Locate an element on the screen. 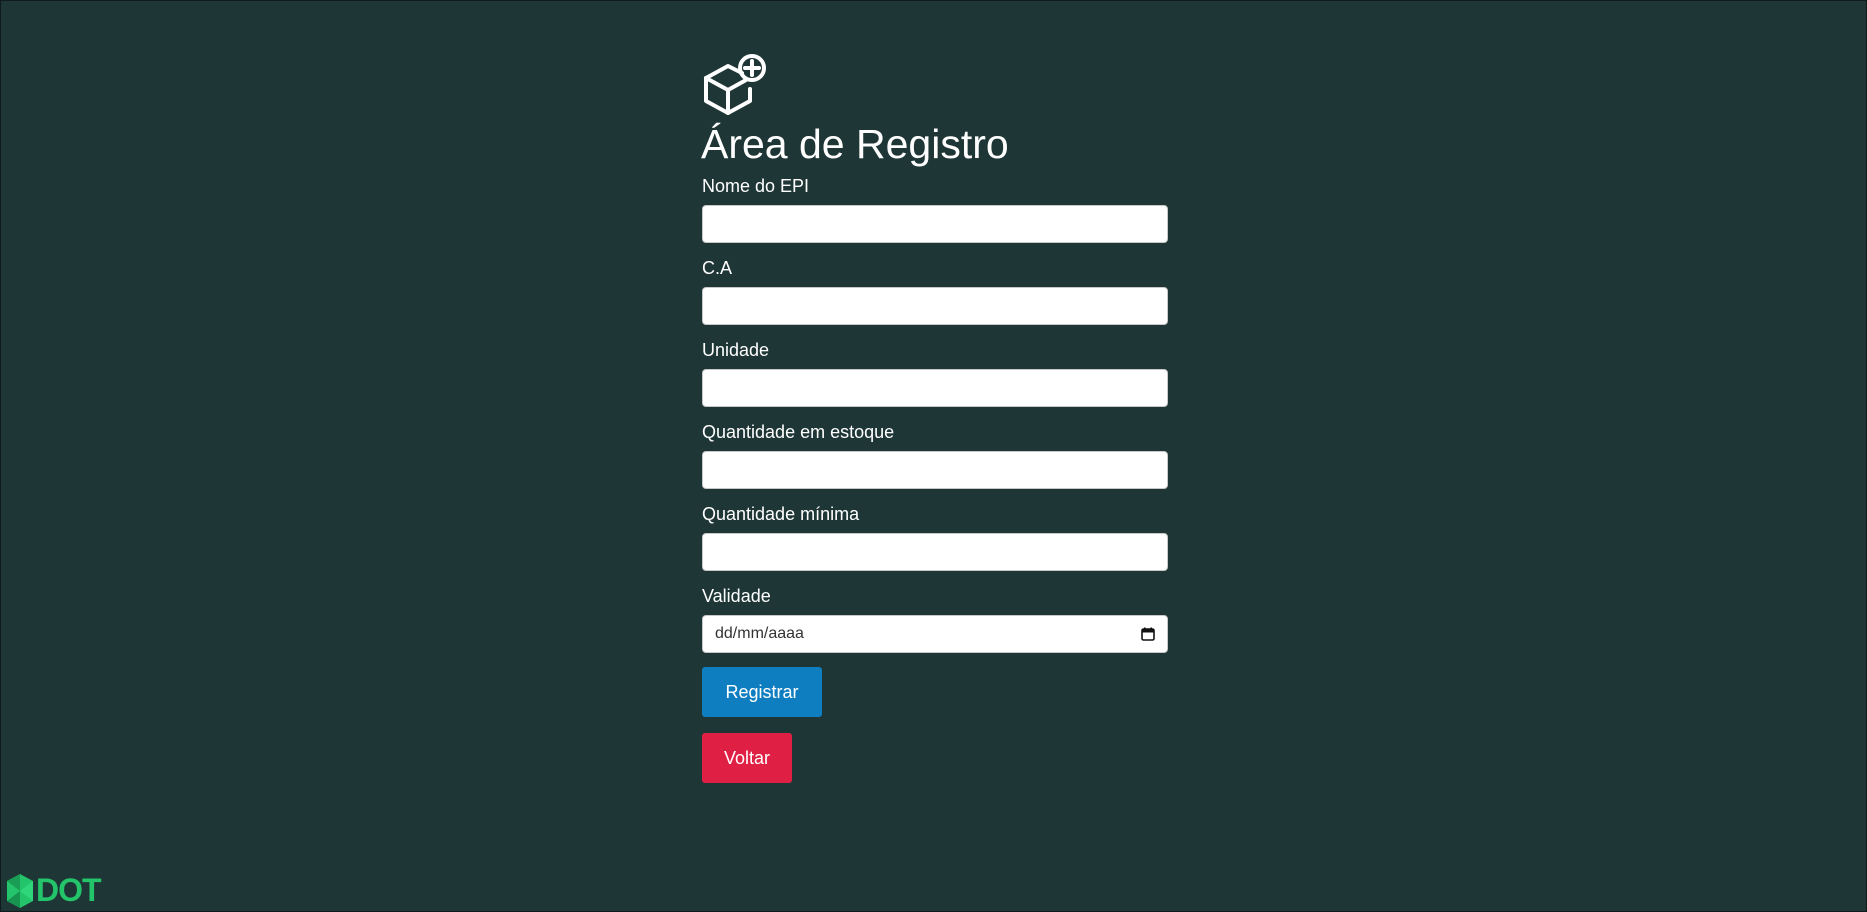 The height and width of the screenshot is (912, 1867). field-group-unidade: Unidade is located at coordinates (935, 373).